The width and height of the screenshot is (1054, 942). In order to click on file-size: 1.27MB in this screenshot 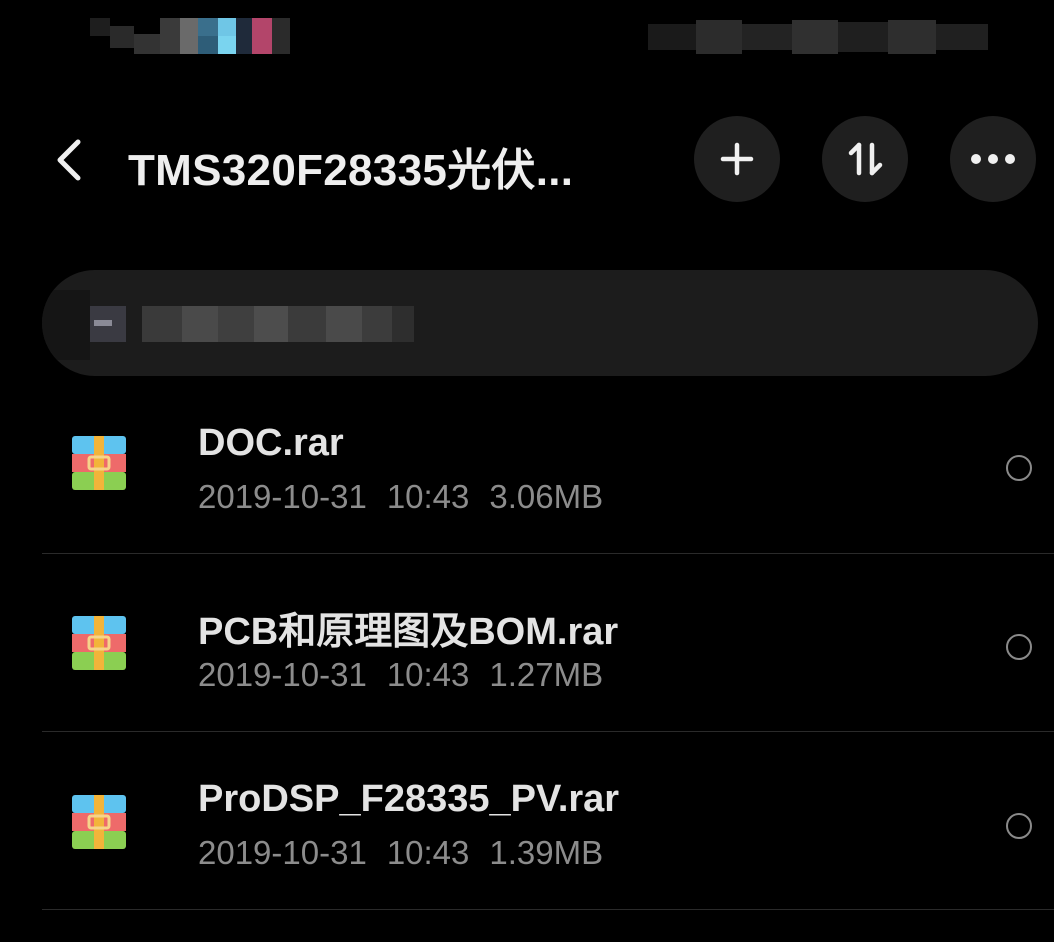, I will do `click(546, 674)`.